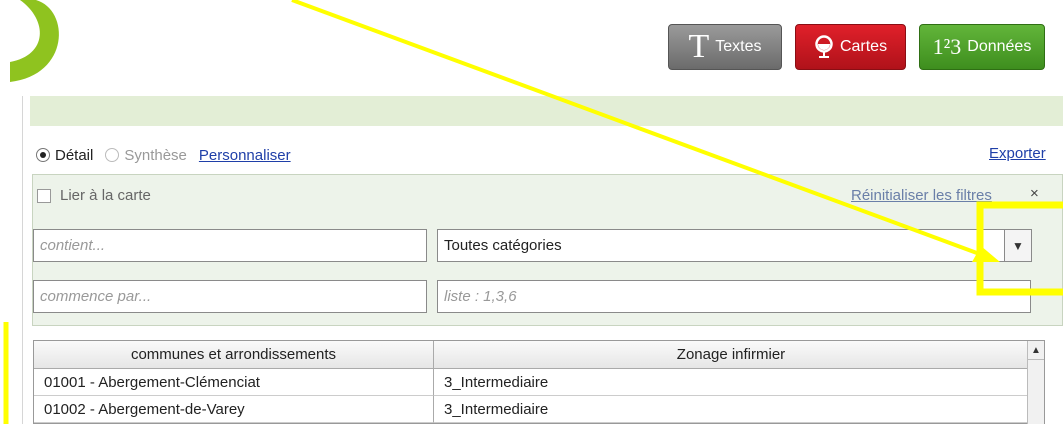 The height and width of the screenshot is (424, 1063). I want to click on numbers-icon: 1²3, so click(947, 46).